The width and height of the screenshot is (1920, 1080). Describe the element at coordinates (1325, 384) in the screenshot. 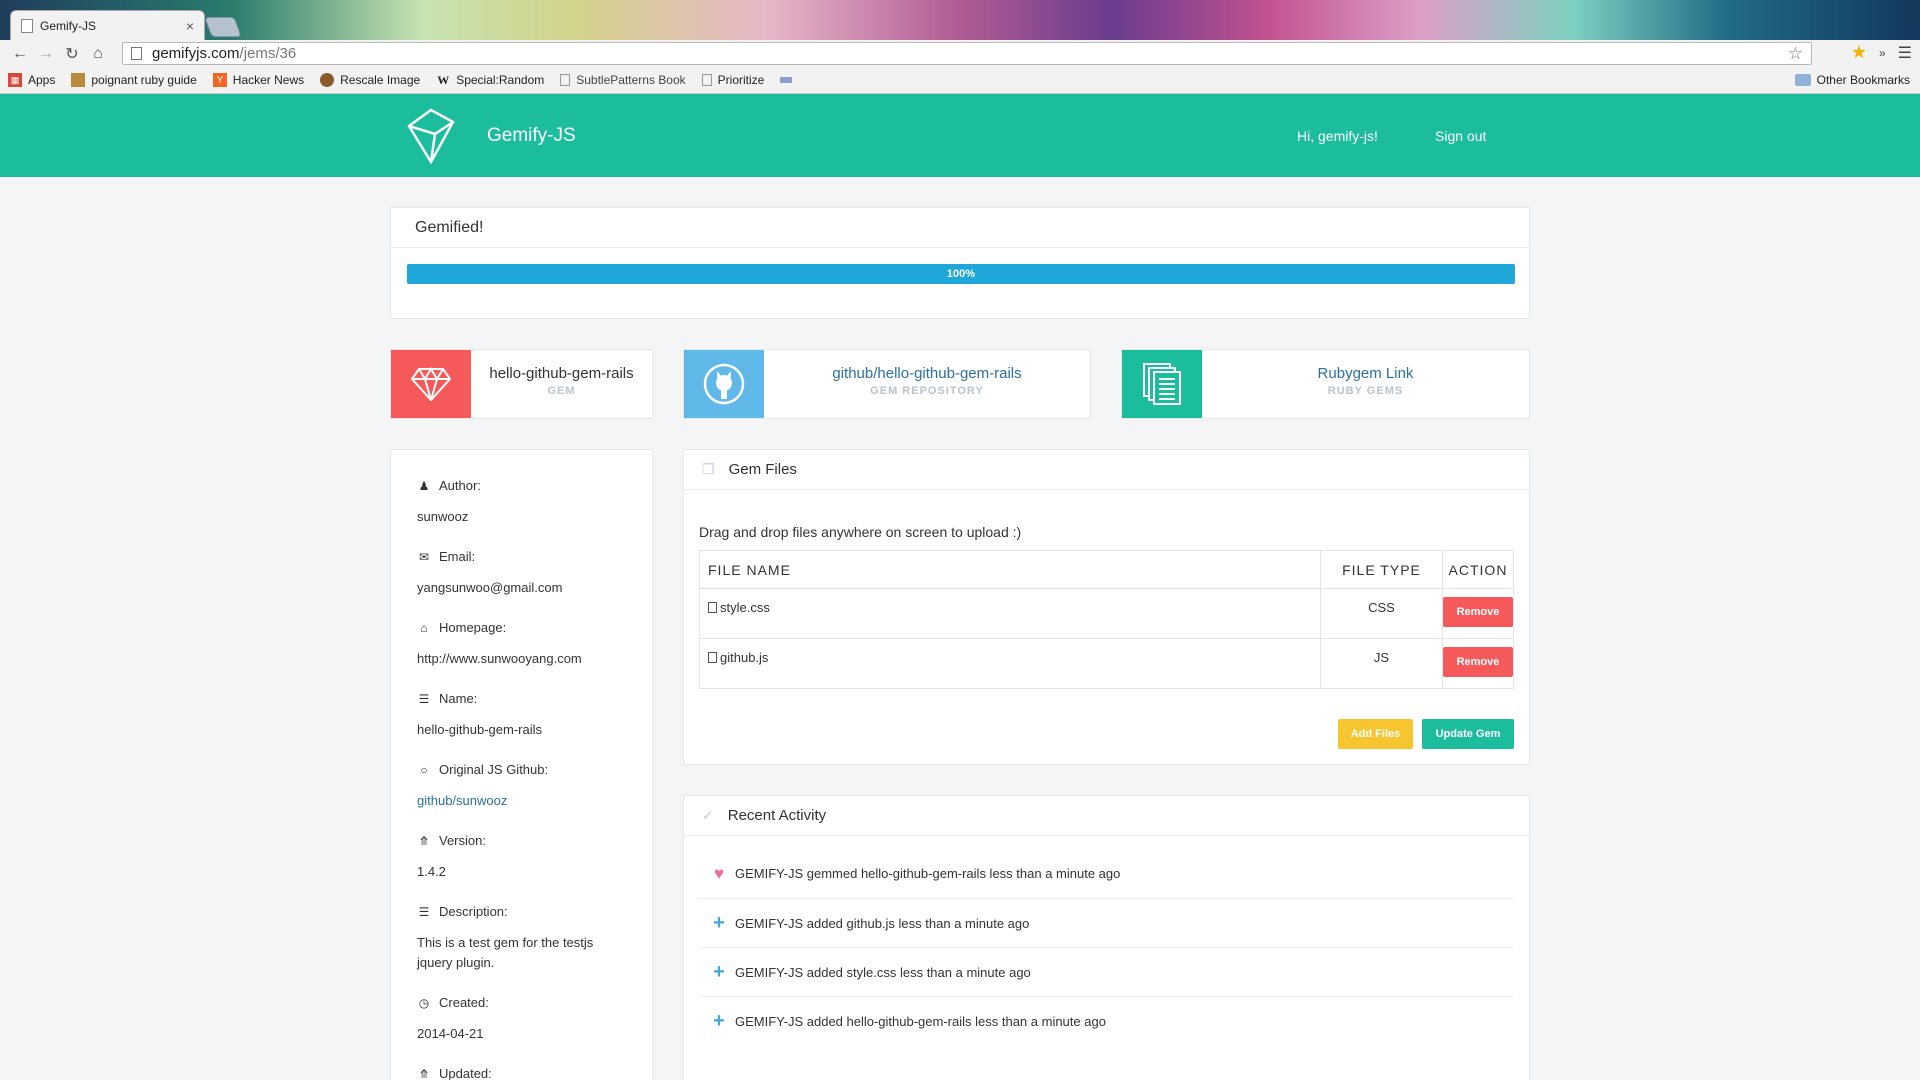

I see `rubygem-card: Rubygem Link RUBY GEMS` at that location.